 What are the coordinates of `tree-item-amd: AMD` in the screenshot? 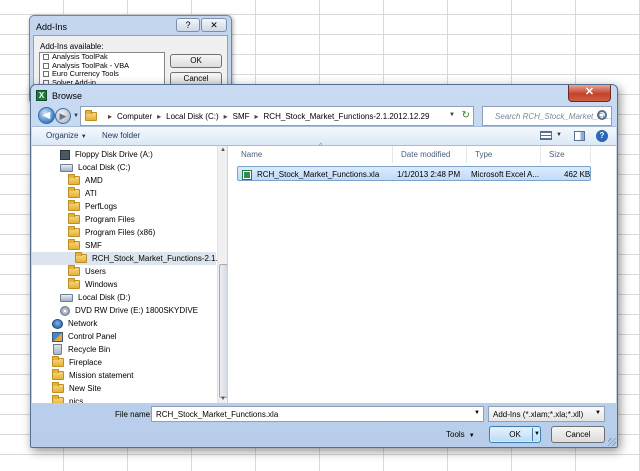 It's located at (85, 180).